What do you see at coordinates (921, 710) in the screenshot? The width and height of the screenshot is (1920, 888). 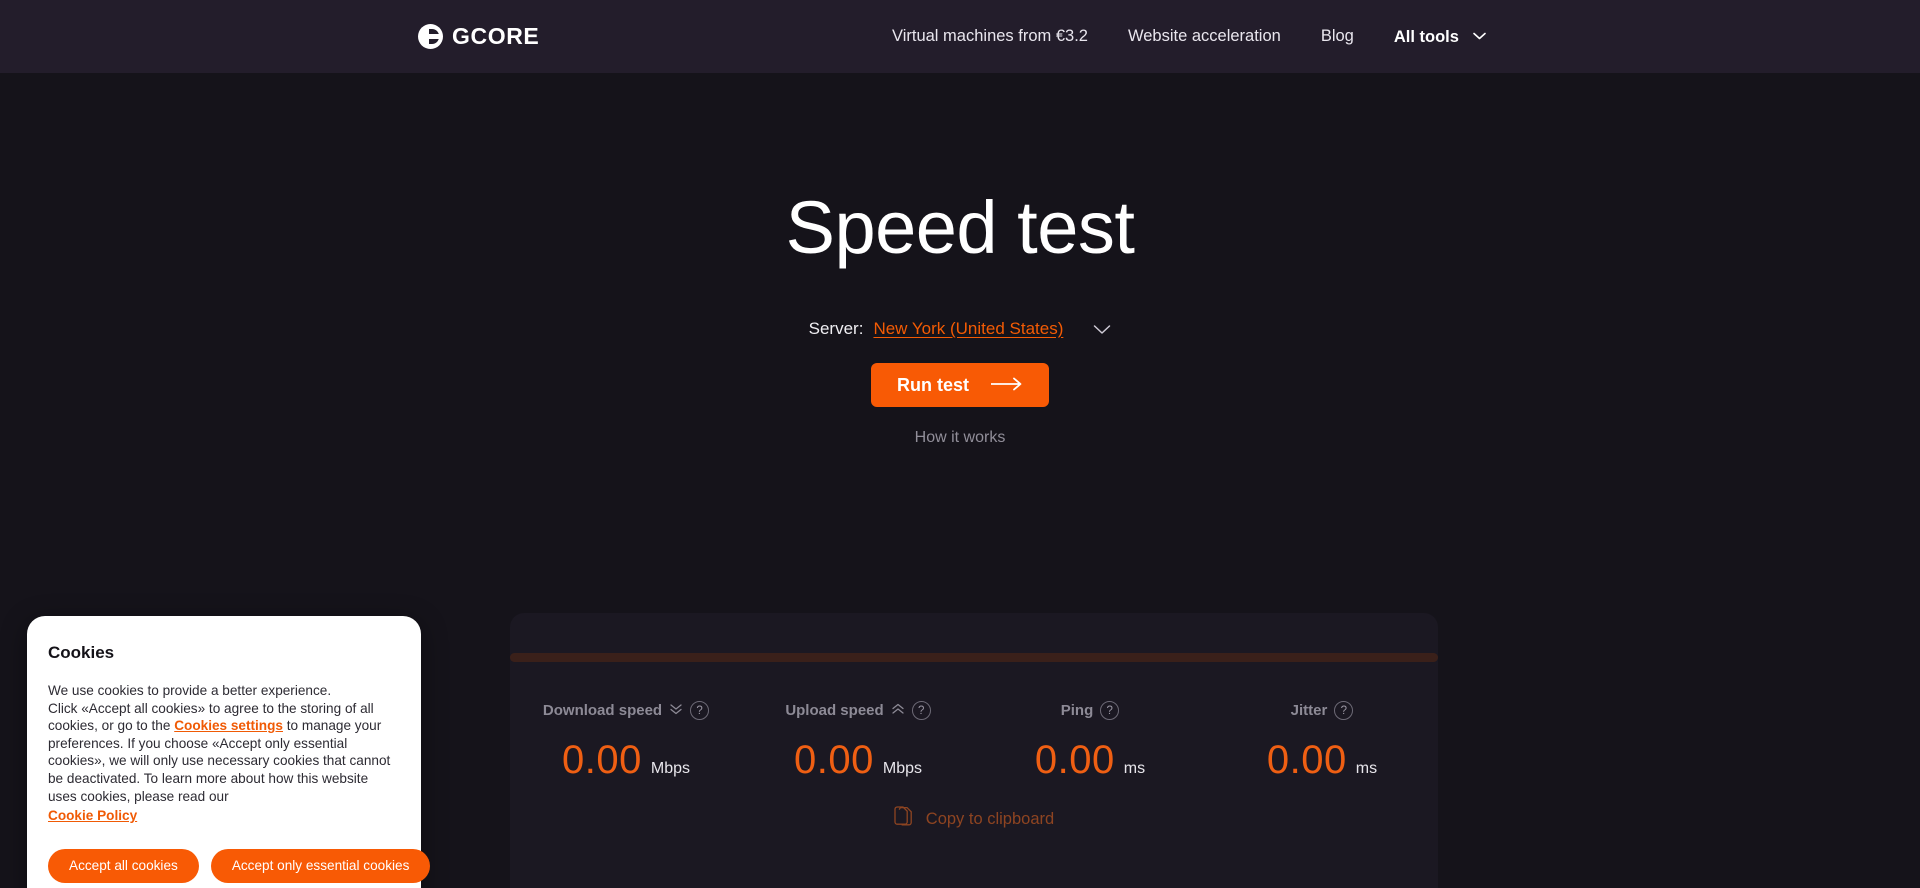 I see `metric-upload-help-icon: ?` at bounding box center [921, 710].